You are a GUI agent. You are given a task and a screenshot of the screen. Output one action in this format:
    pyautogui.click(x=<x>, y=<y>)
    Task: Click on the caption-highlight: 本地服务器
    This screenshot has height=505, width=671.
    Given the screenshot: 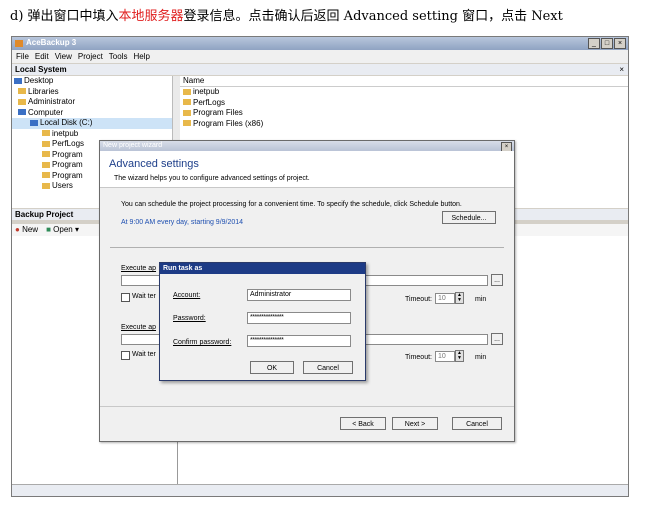 What is the action you would take?
    pyautogui.click(x=151, y=16)
    